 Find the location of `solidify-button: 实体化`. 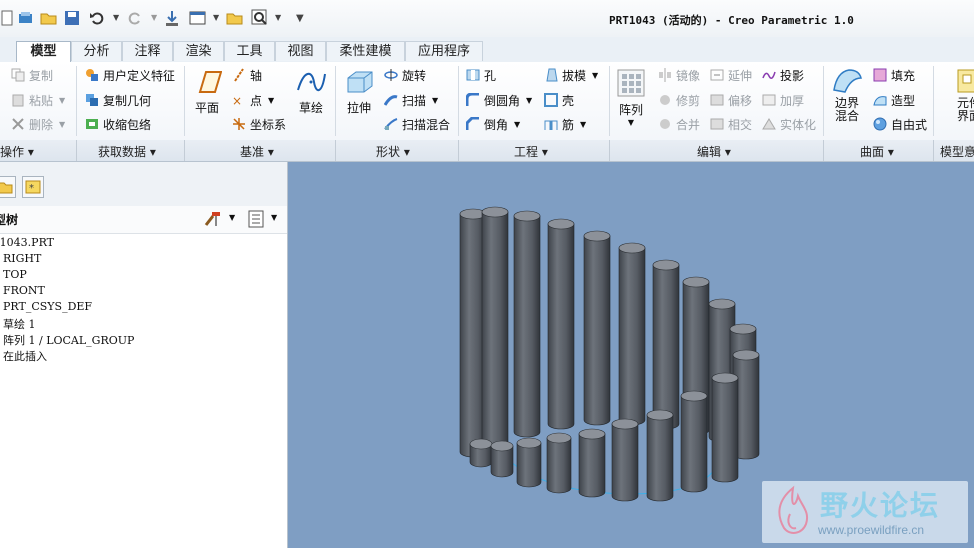

solidify-button: 实体化 is located at coordinates (788, 124).